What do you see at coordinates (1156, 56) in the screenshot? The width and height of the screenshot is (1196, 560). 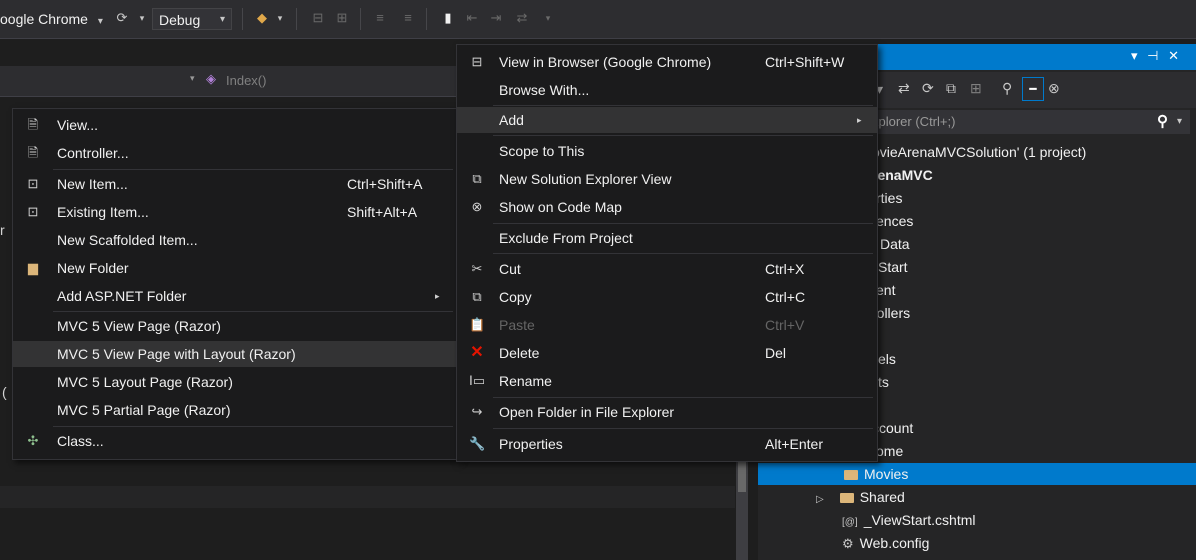 I see `panel-window-controls: ▾ ⊣ ✕` at bounding box center [1156, 56].